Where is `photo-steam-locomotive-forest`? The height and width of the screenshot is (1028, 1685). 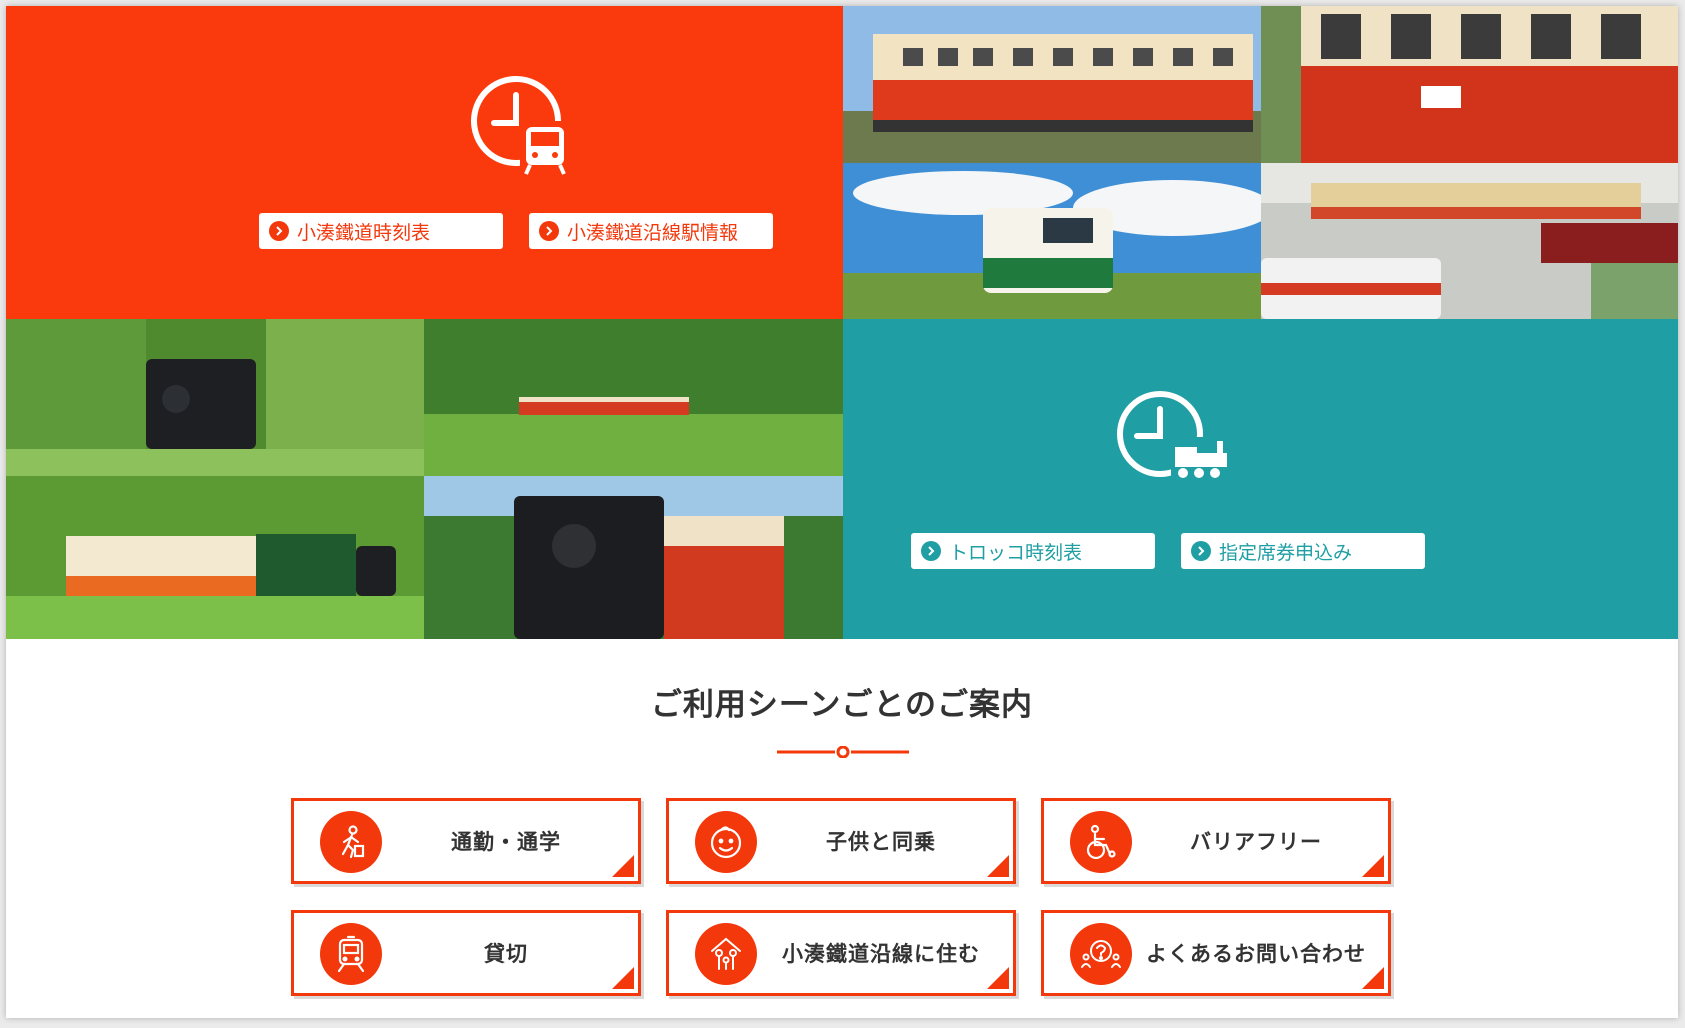
photo-steam-locomotive-forest is located at coordinates (215, 397).